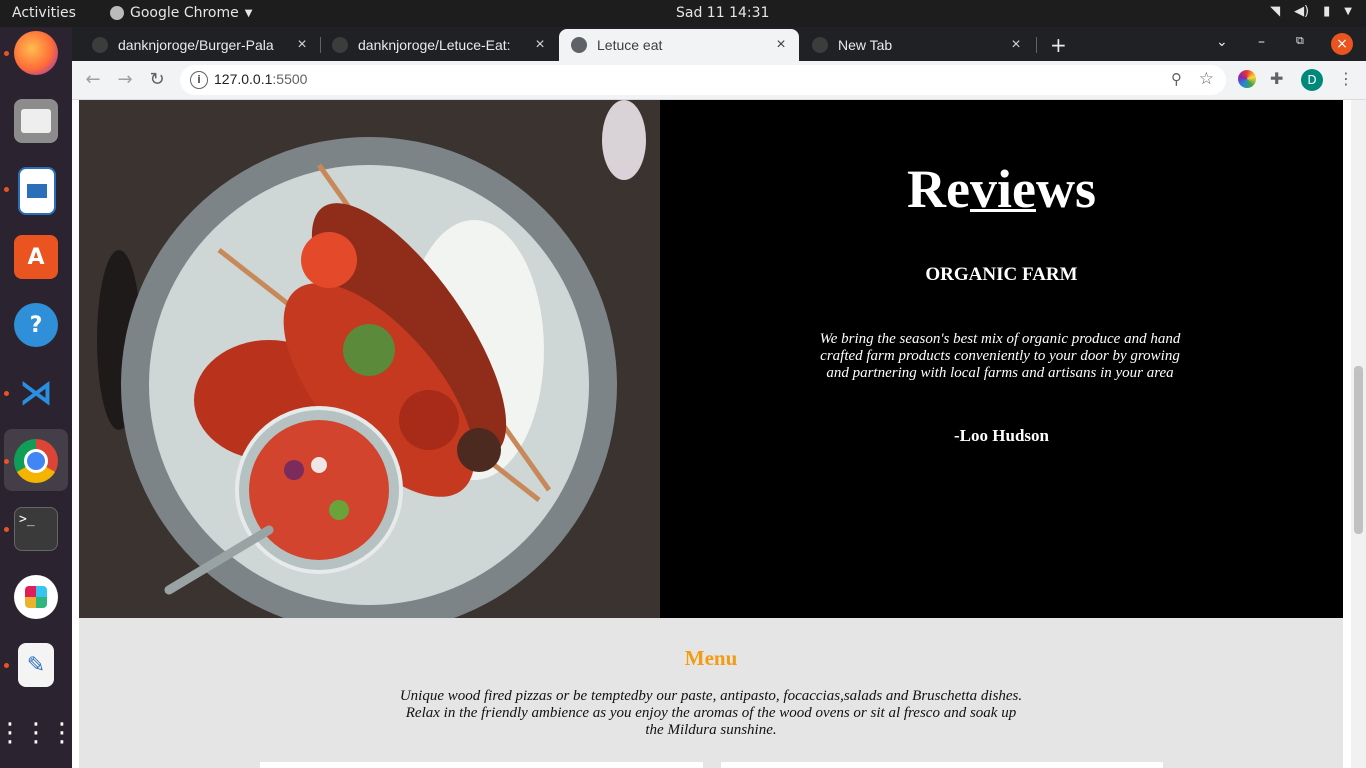 This screenshot has width=1366, height=768. What do you see at coordinates (579, 45) in the screenshot?
I see `globe-icon` at bounding box center [579, 45].